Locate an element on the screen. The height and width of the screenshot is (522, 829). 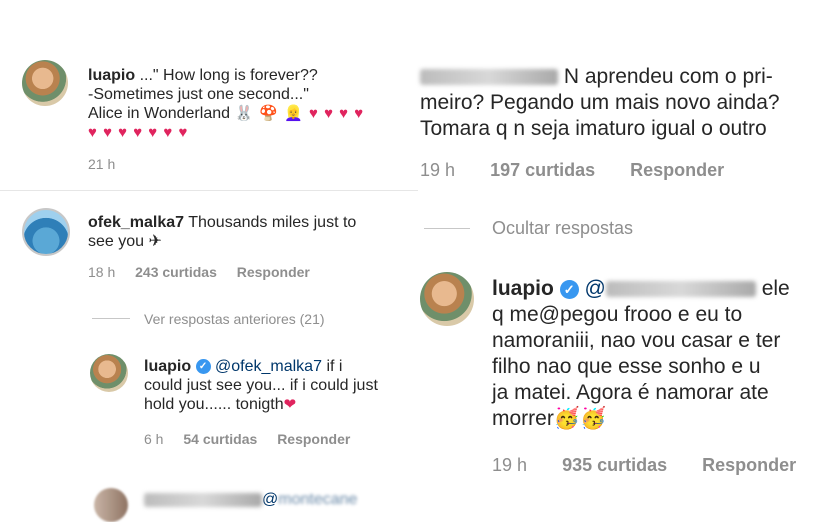
reply-text: morrer🥳🥳 is located at coordinates (549, 418).